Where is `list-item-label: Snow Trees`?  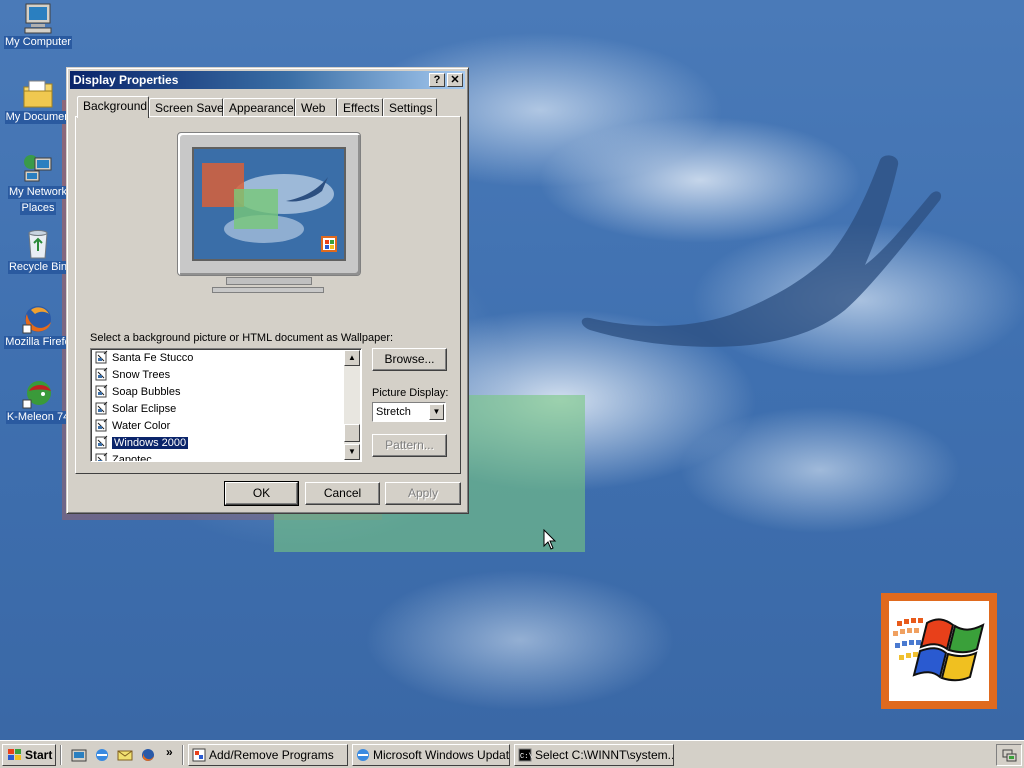 list-item-label: Snow Trees is located at coordinates (141, 375).